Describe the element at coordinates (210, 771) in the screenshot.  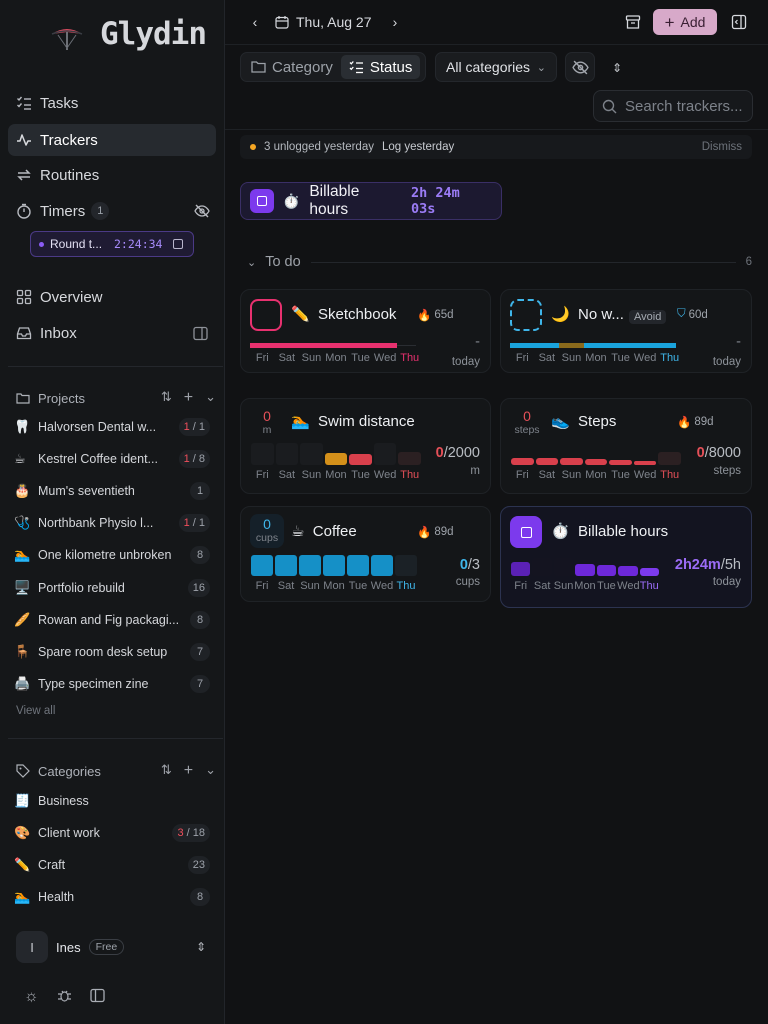
I see `collapse-categories-icon: ⌄` at that location.